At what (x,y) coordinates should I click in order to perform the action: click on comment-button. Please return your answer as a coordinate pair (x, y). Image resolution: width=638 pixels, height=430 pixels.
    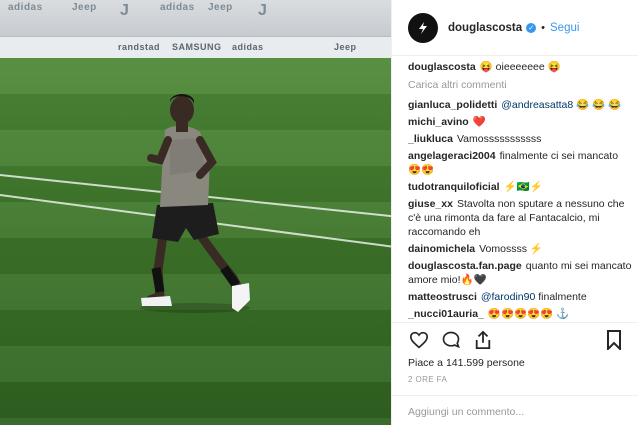
    Looking at the image, I should click on (451, 340).